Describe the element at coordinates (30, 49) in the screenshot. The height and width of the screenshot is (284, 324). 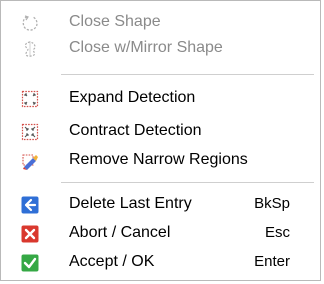
I see `close-mirror-shape-icon` at that location.